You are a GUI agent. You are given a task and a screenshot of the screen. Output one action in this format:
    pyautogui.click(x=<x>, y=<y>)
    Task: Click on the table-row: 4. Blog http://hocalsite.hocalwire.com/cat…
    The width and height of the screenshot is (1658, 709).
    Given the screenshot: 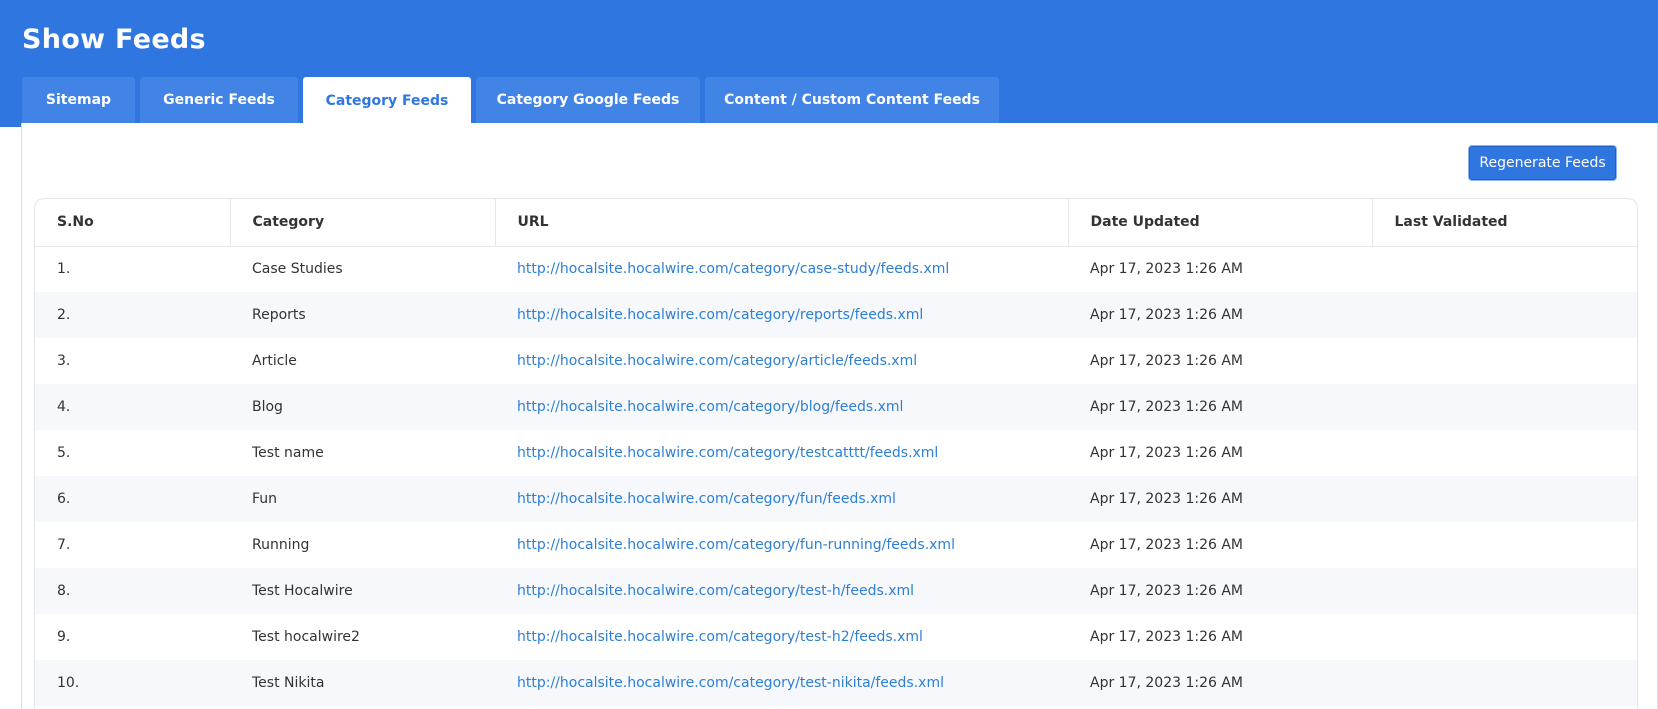 What is the action you would take?
    pyautogui.click(x=836, y=407)
    